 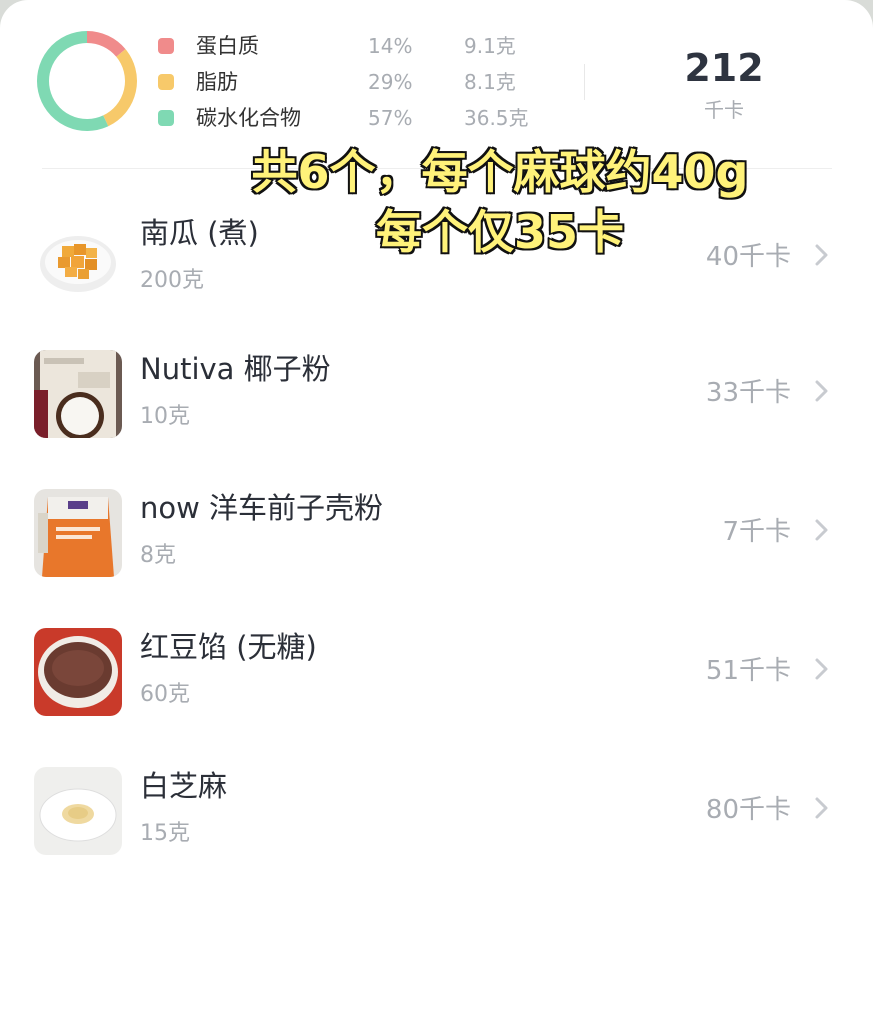 I want to click on food-name: 红豆馅 (无糖), so click(x=228, y=647).